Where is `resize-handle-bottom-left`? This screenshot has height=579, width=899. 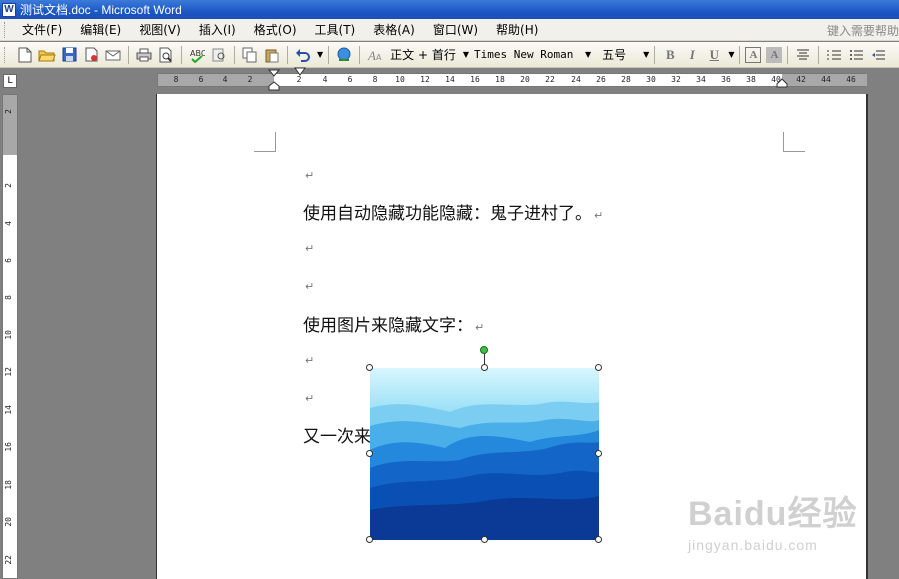 resize-handle-bottom-left is located at coordinates (369, 539).